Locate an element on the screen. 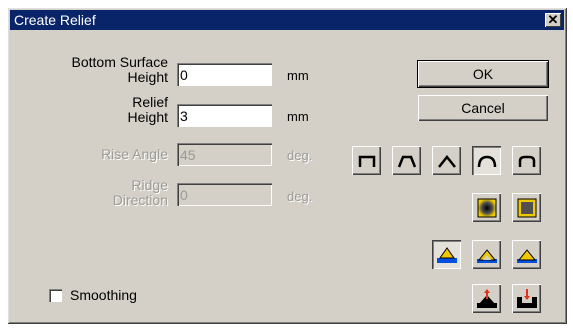 The width and height of the screenshot is (573, 329). round-profile-button is located at coordinates (486, 160).